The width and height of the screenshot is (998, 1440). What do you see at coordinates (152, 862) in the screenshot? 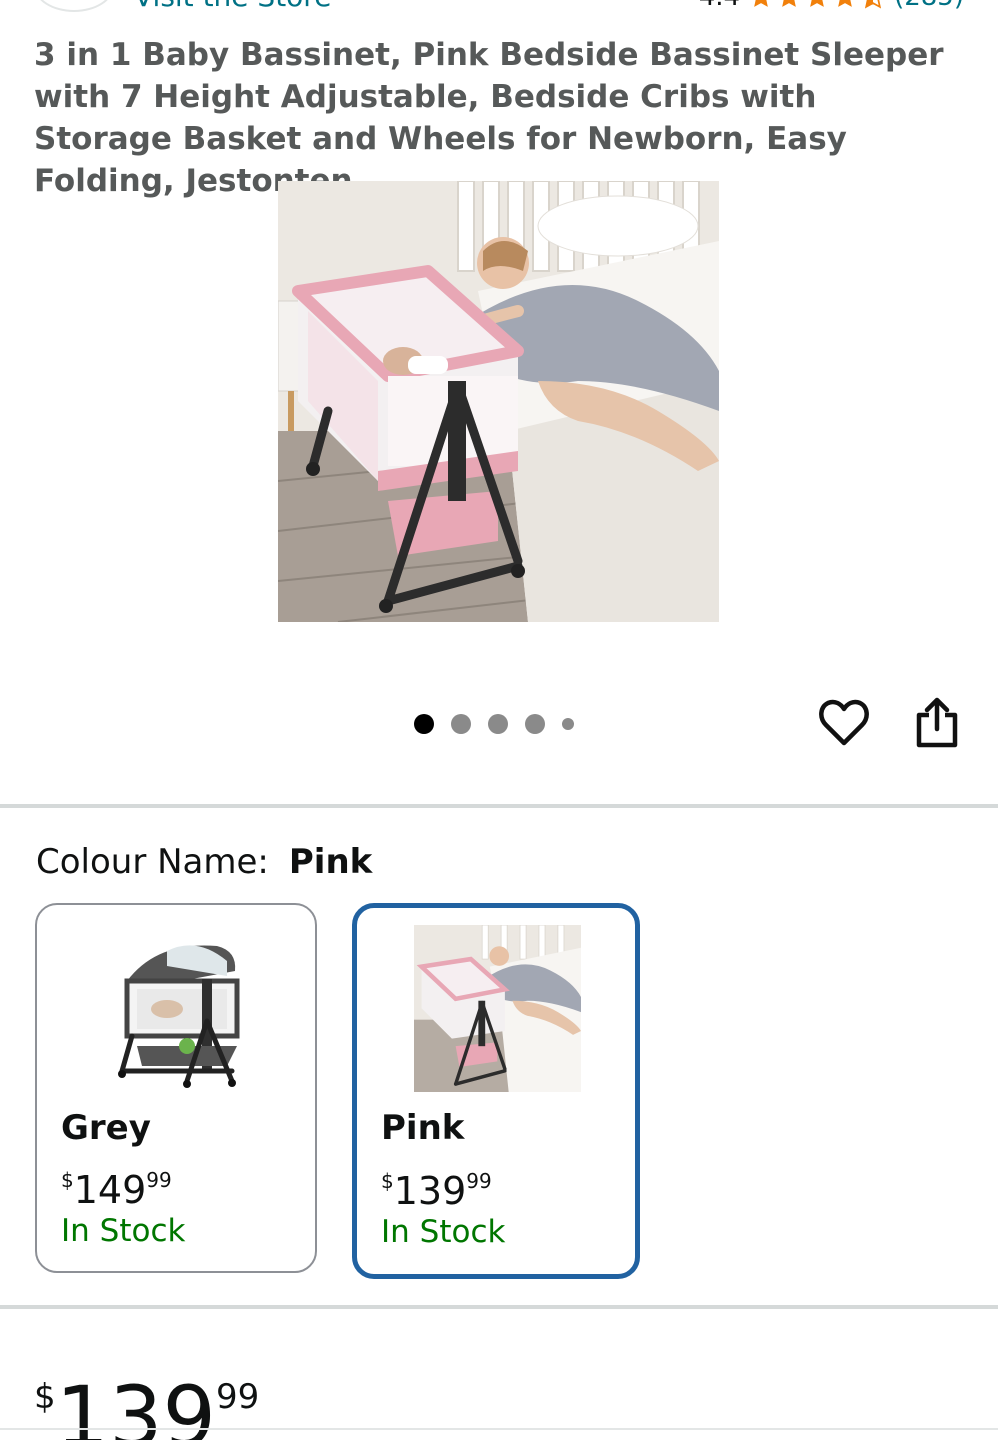
I see `colour-label-text: Colour Name:` at bounding box center [152, 862].